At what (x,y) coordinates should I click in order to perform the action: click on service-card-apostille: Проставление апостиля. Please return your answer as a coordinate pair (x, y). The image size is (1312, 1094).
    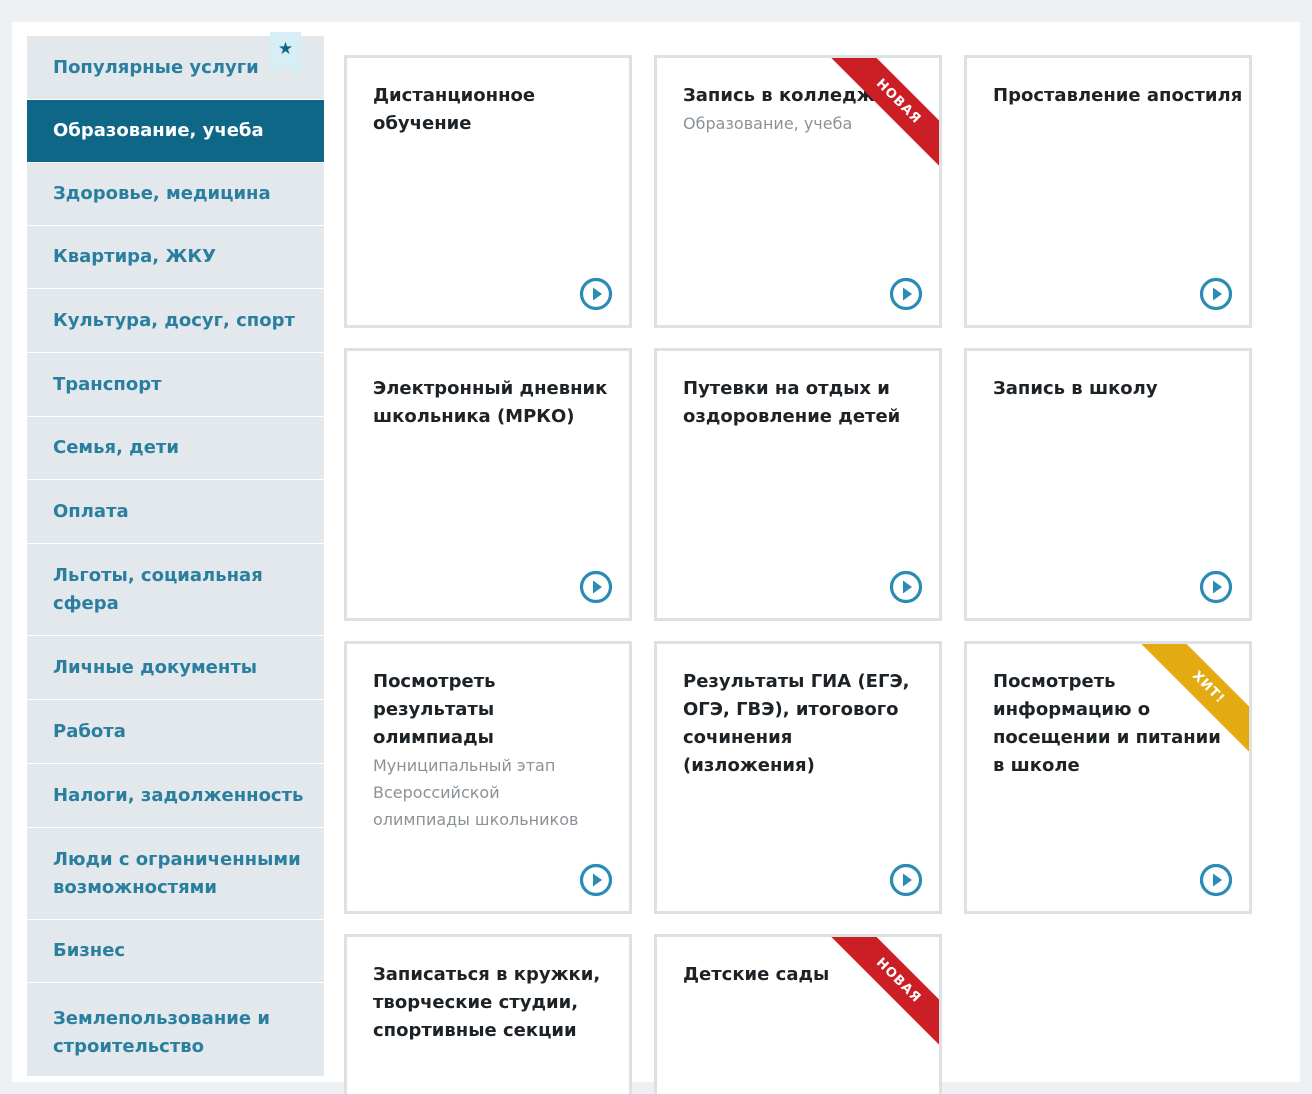
    Looking at the image, I should click on (1108, 191).